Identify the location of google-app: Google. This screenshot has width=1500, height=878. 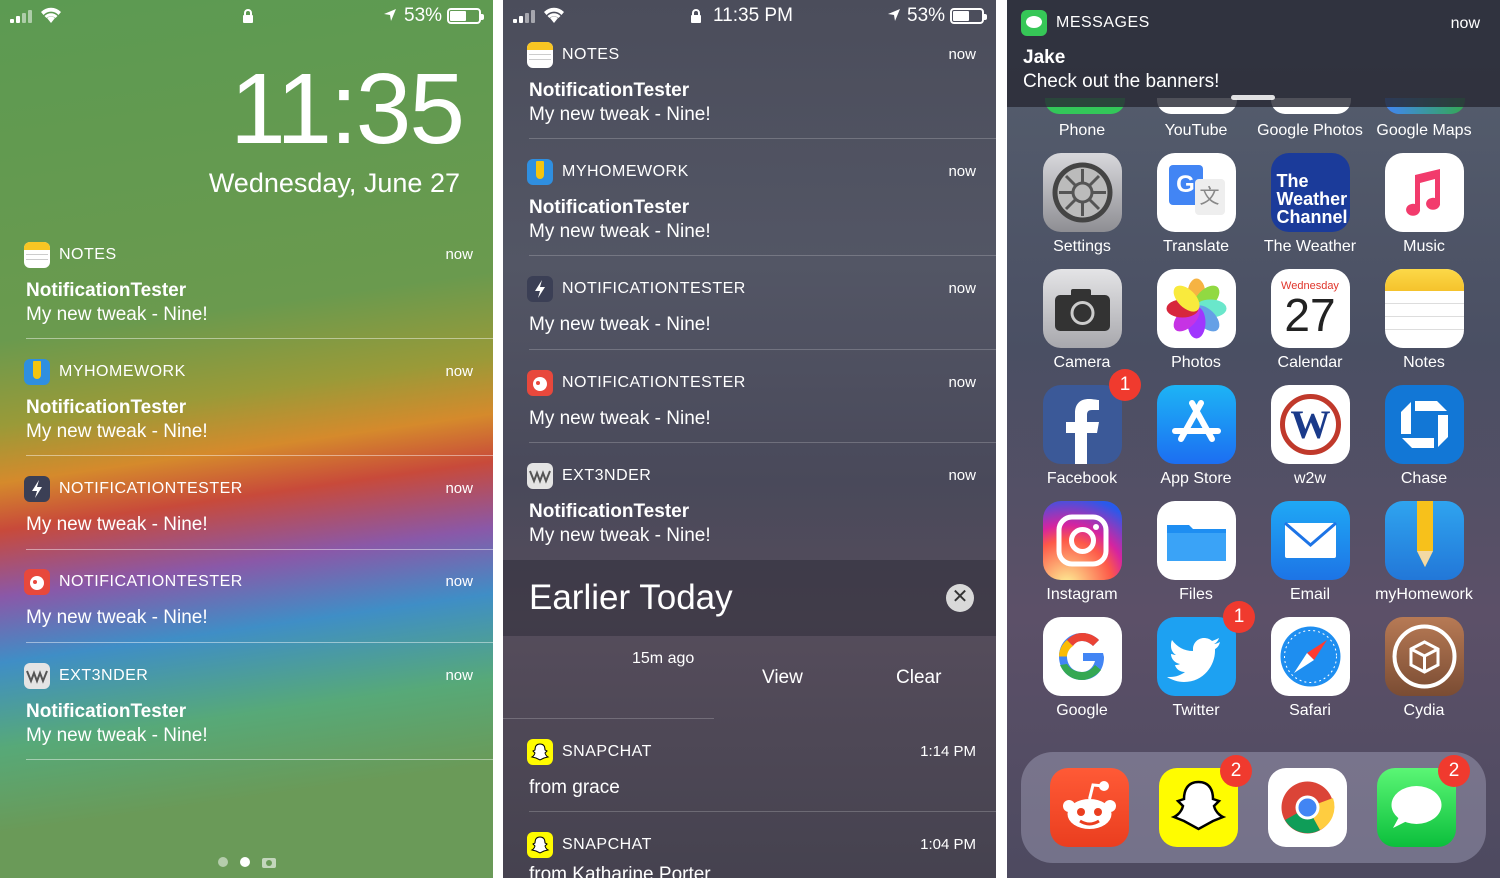
(1082, 668).